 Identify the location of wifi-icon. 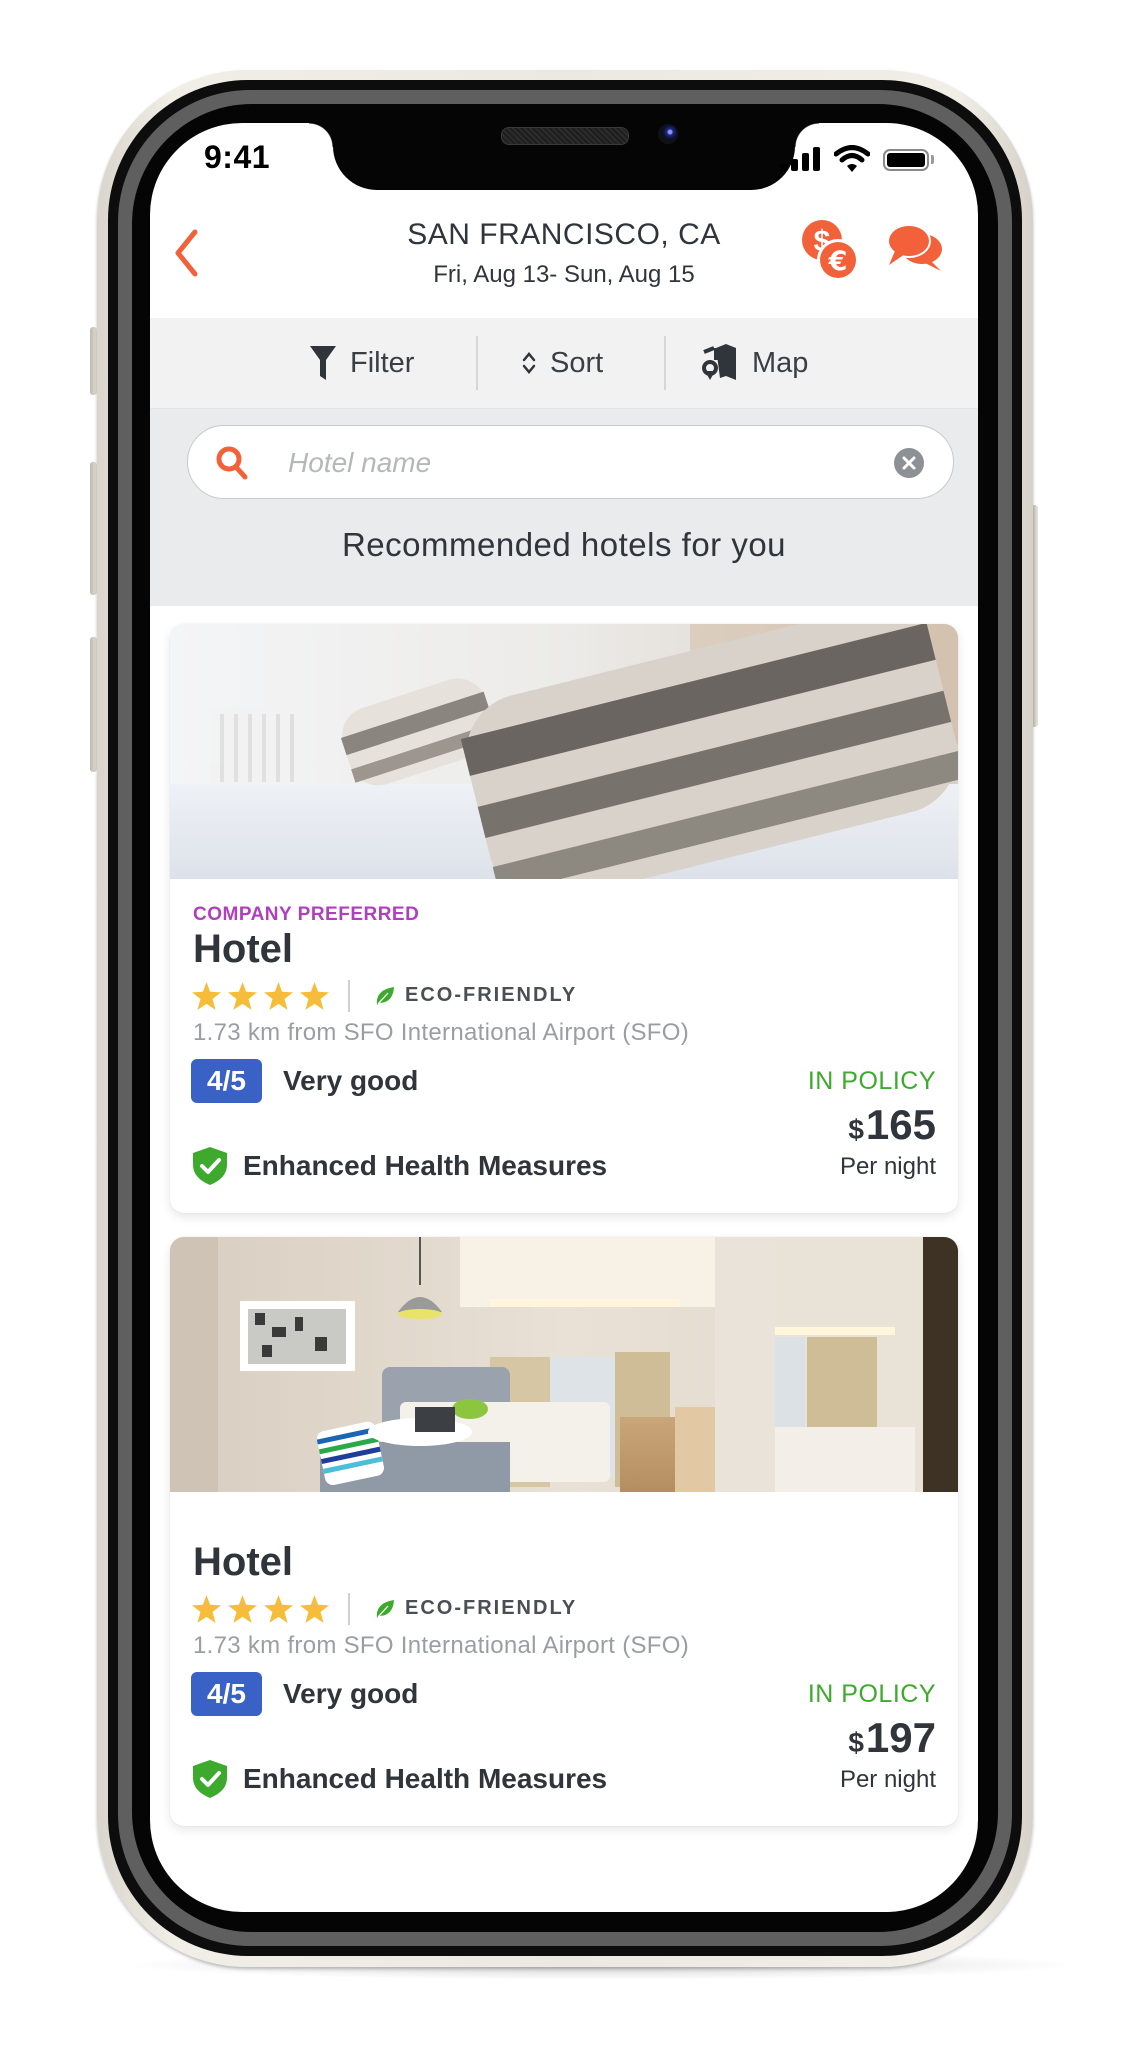
(852, 158).